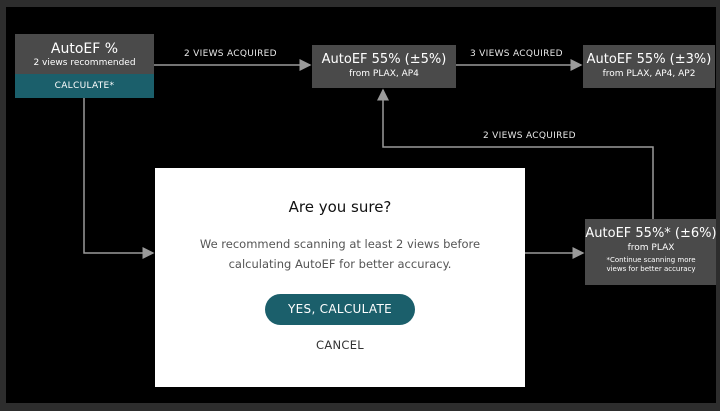 This screenshot has width=720, height=411. What do you see at coordinates (84, 63) in the screenshot?
I see `node-start-subtitle: 2 views recommended` at bounding box center [84, 63].